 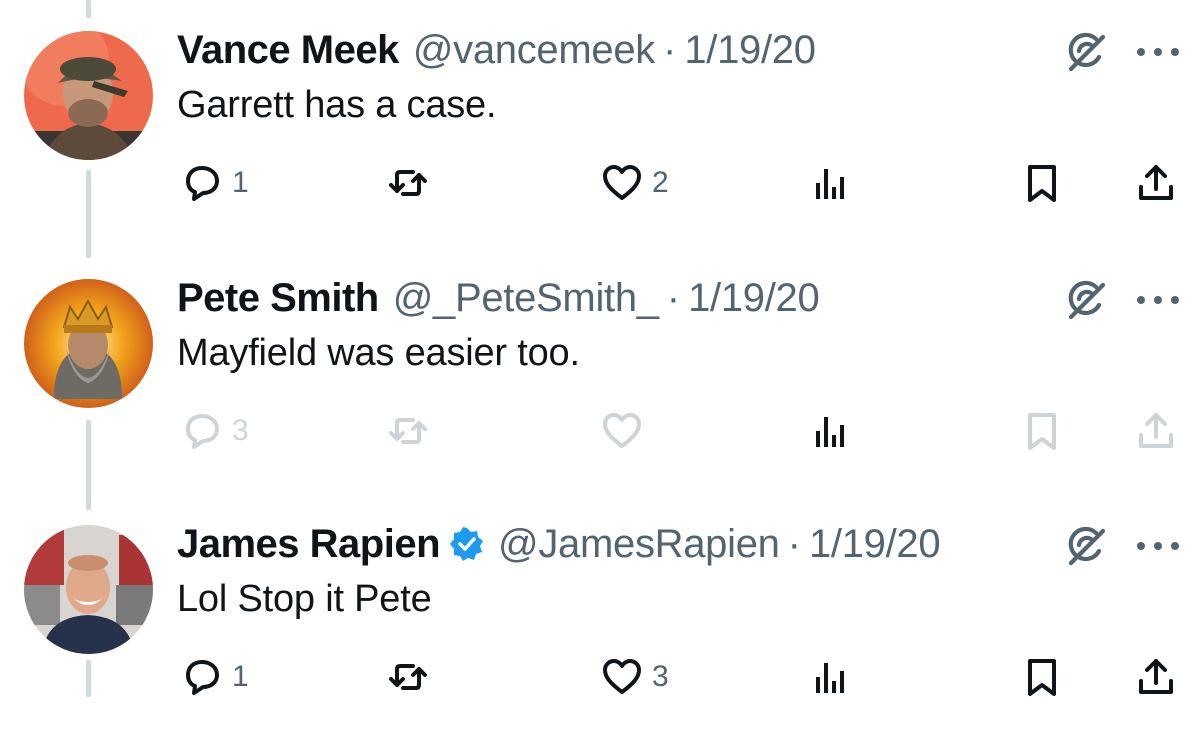 I want to click on tweet-text: Garrett has a case., so click(x=337, y=105).